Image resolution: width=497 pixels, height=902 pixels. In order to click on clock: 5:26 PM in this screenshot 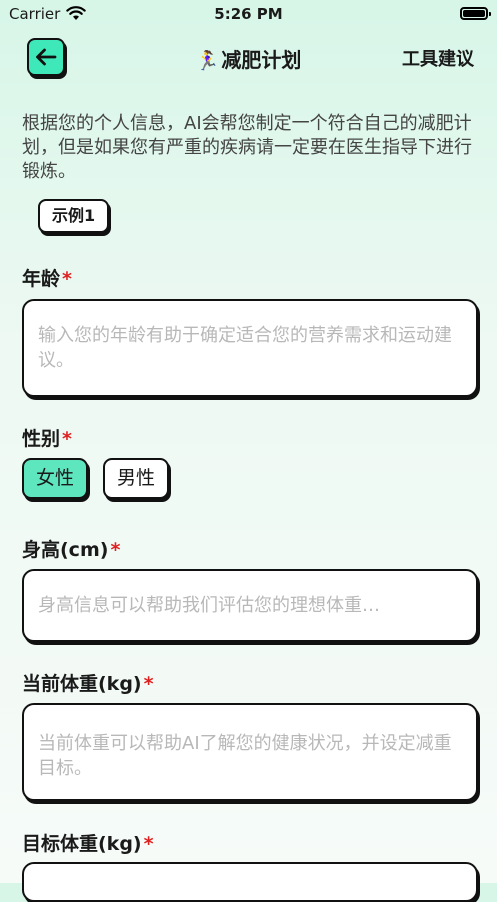, I will do `click(248, 14)`.